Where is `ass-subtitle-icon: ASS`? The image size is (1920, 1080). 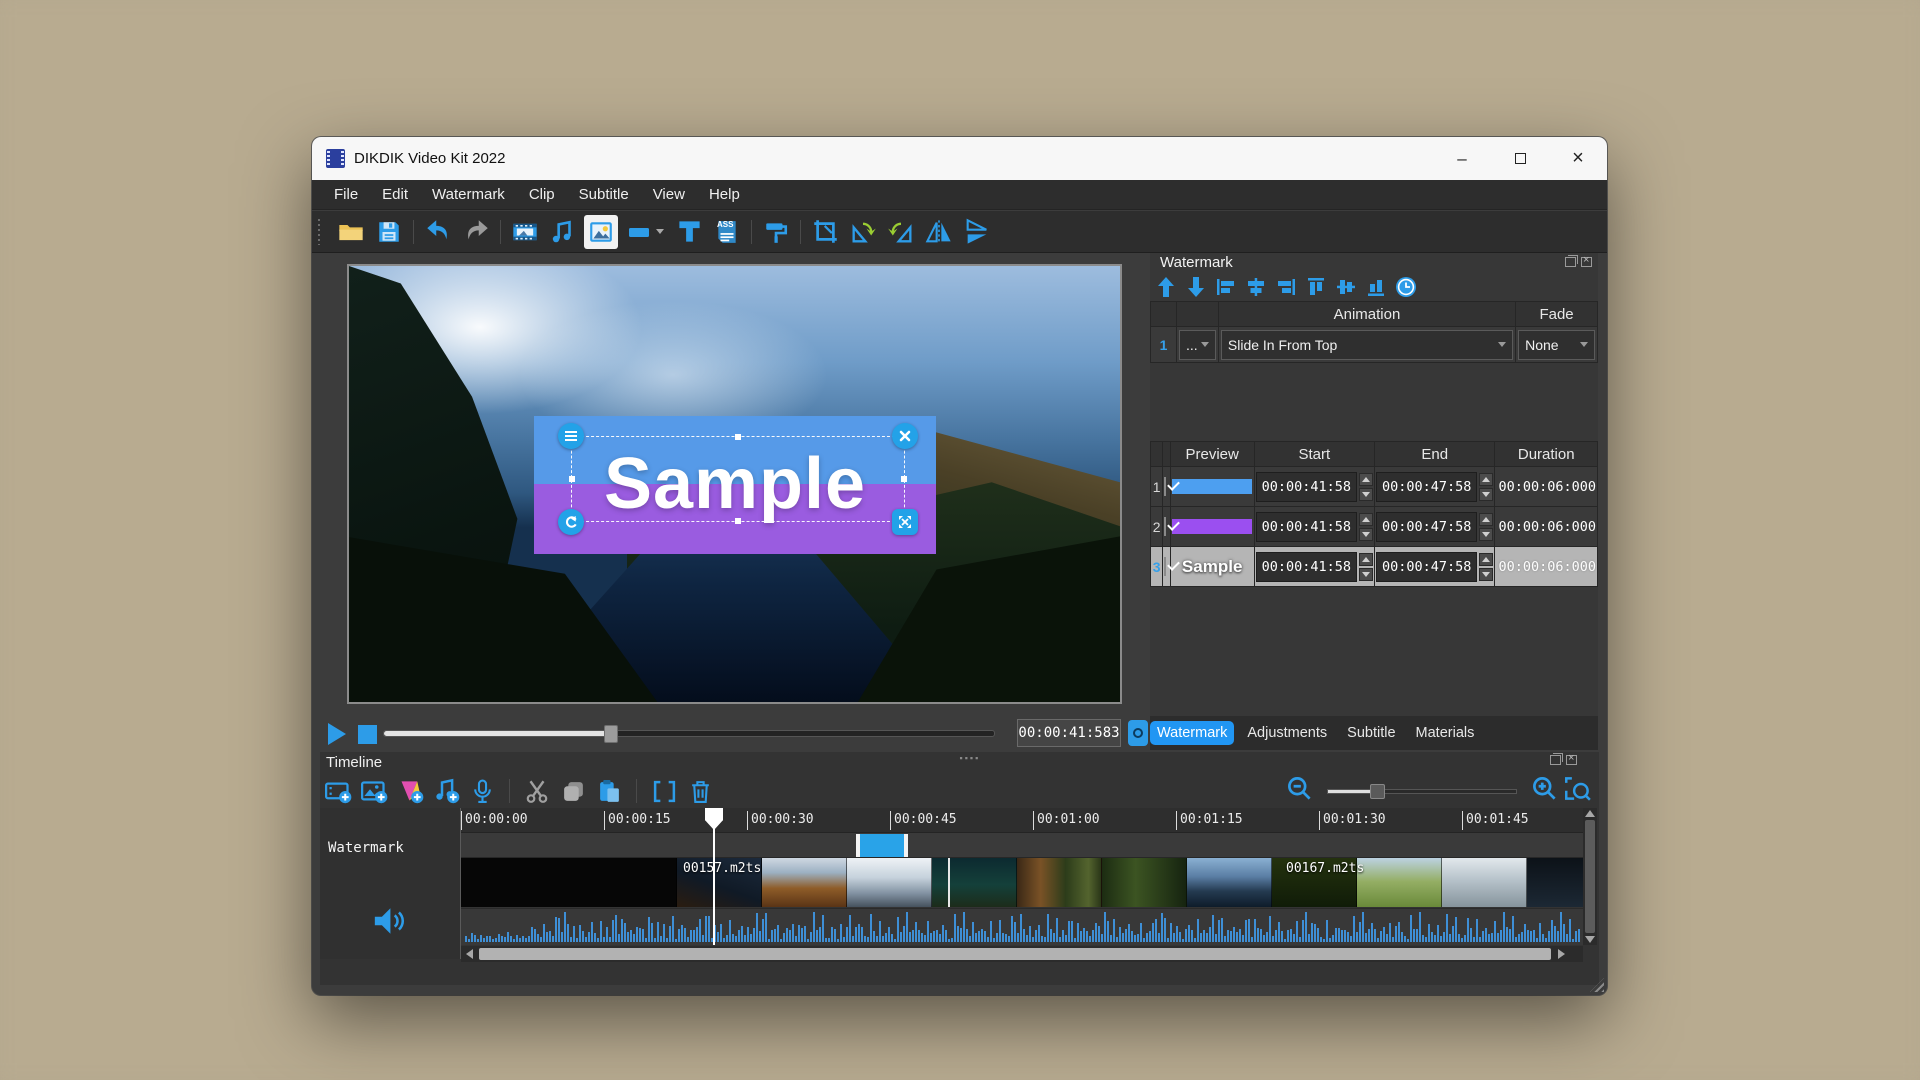 ass-subtitle-icon: ASS is located at coordinates (727, 232).